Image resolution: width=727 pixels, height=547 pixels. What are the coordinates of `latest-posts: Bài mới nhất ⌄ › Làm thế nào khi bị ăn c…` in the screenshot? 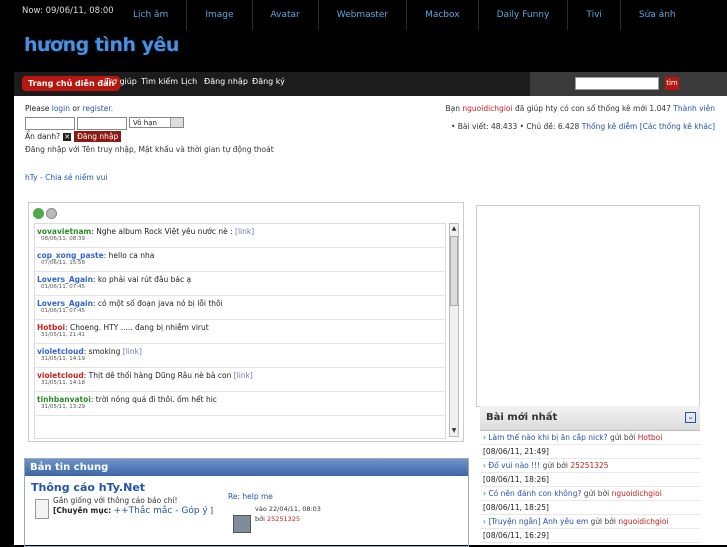 It's located at (590, 475).